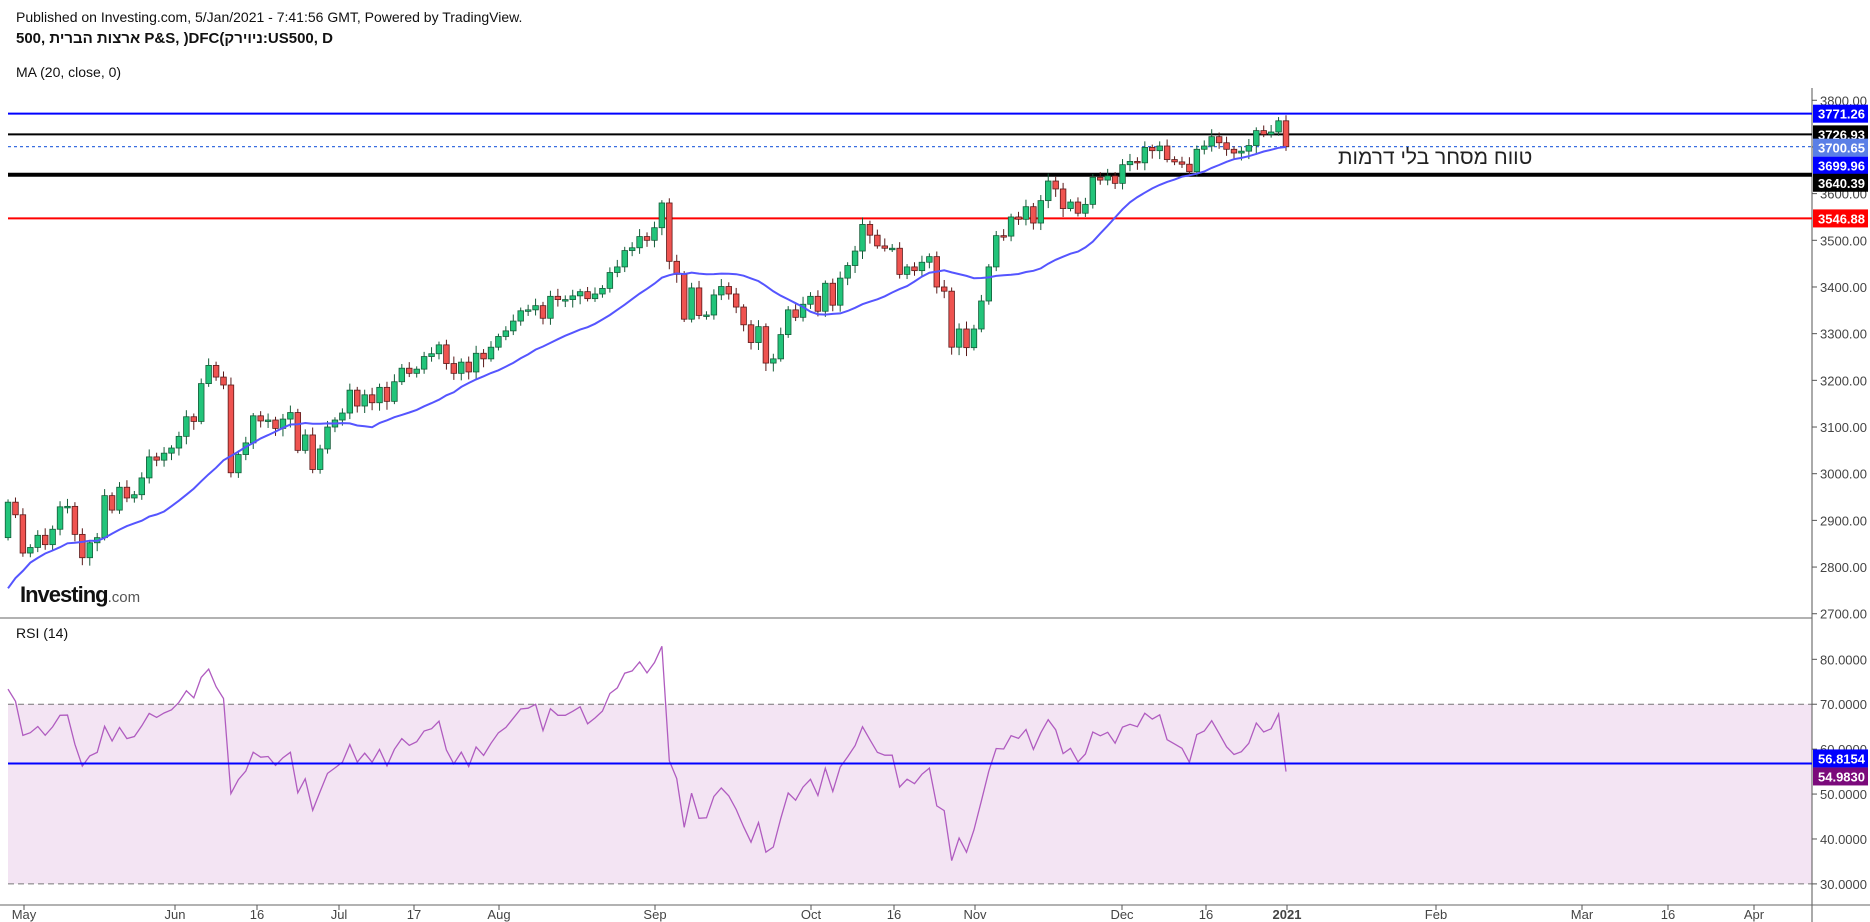  Describe the element at coordinates (339, 914) in the screenshot. I see `time-tick-label: Jul` at that location.